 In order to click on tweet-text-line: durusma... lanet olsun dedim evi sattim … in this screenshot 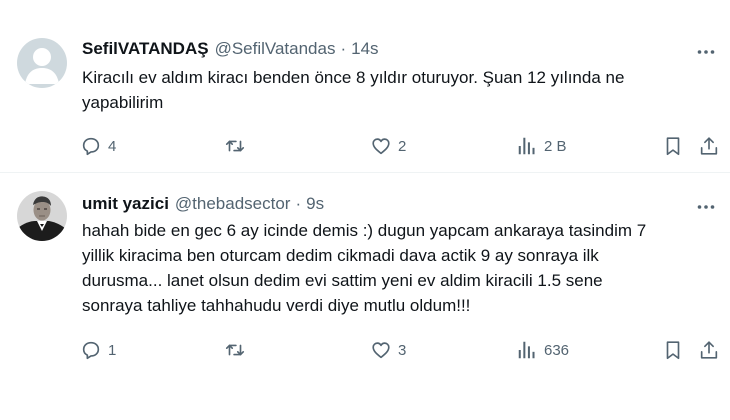, I will do `click(342, 280)`.